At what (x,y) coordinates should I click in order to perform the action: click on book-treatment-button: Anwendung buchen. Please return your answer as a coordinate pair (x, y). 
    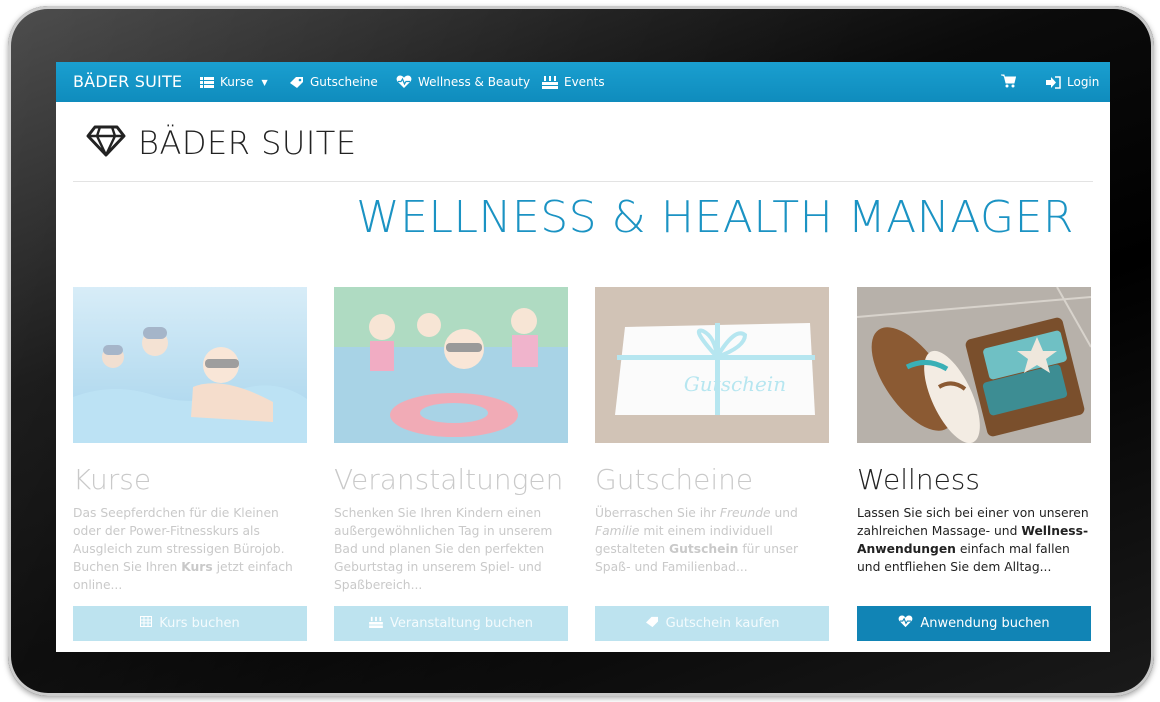
    Looking at the image, I should click on (974, 623).